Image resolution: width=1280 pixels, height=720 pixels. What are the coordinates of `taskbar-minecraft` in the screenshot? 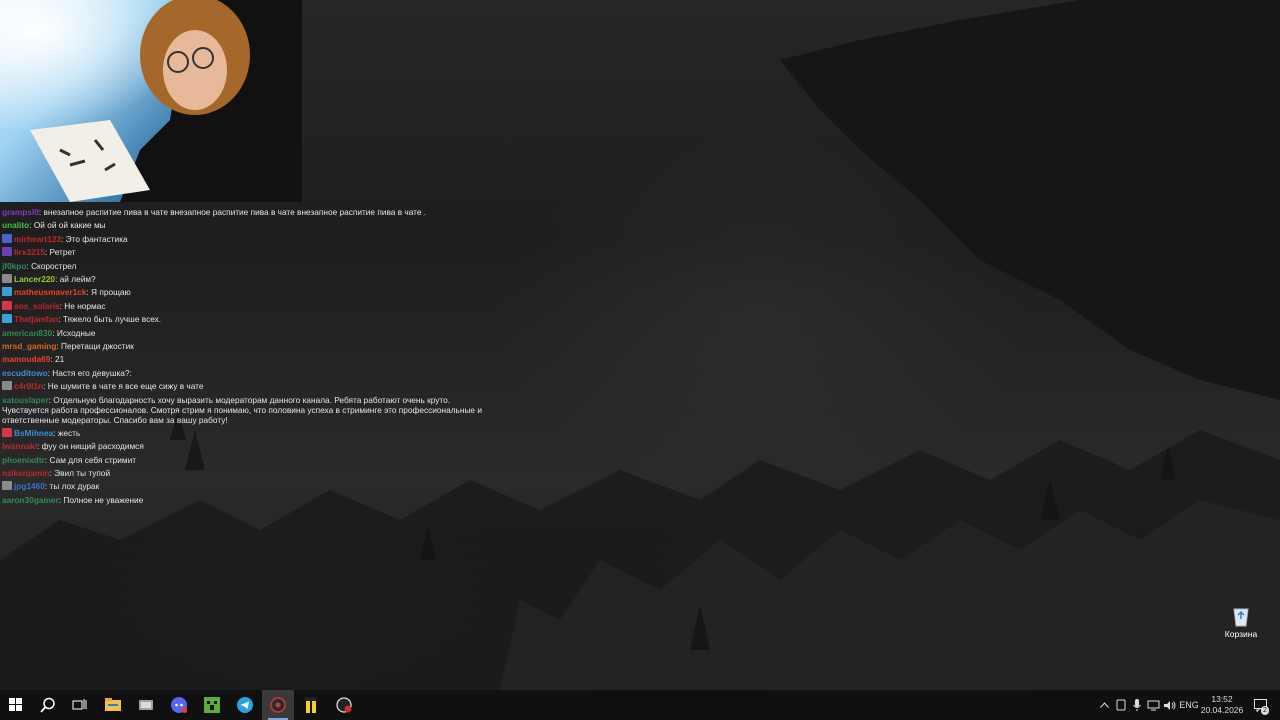 It's located at (212, 705).